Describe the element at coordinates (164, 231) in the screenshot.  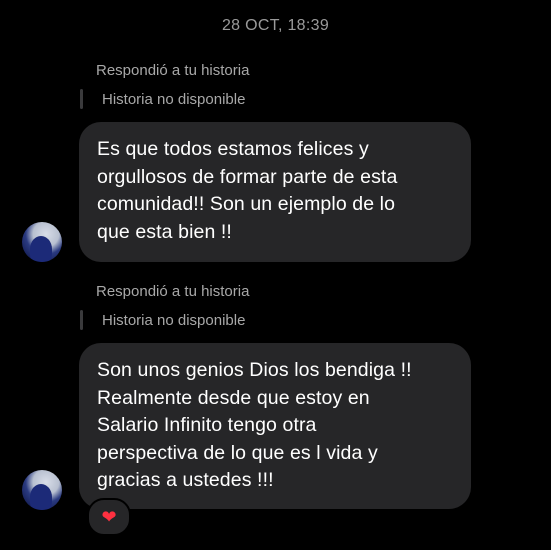
I see `message-line: que esta bien !!` at that location.